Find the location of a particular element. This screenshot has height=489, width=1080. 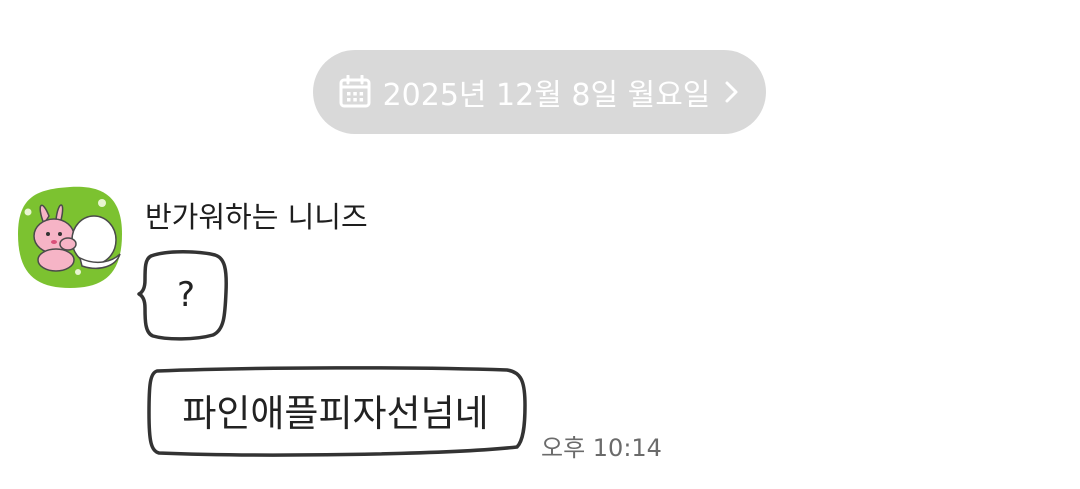

message-bubble: 파인애플피자선넘네 is located at coordinates (335, 412).